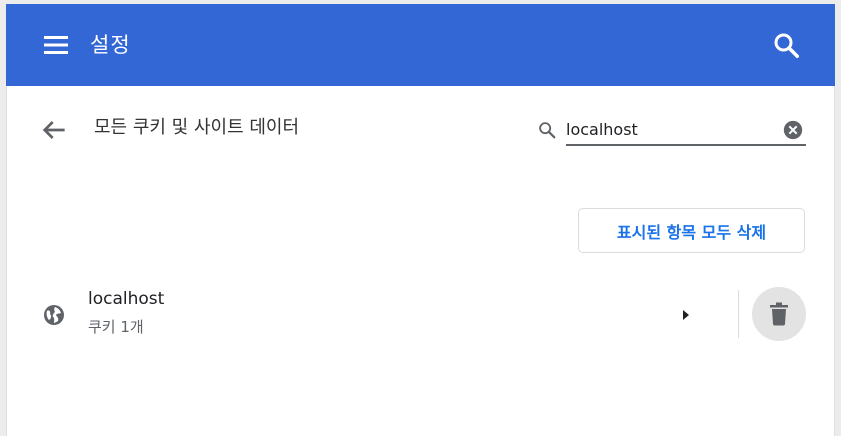 The image size is (841, 436). Describe the element at coordinates (786, 45) in the screenshot. I see `search-icon` at that location.